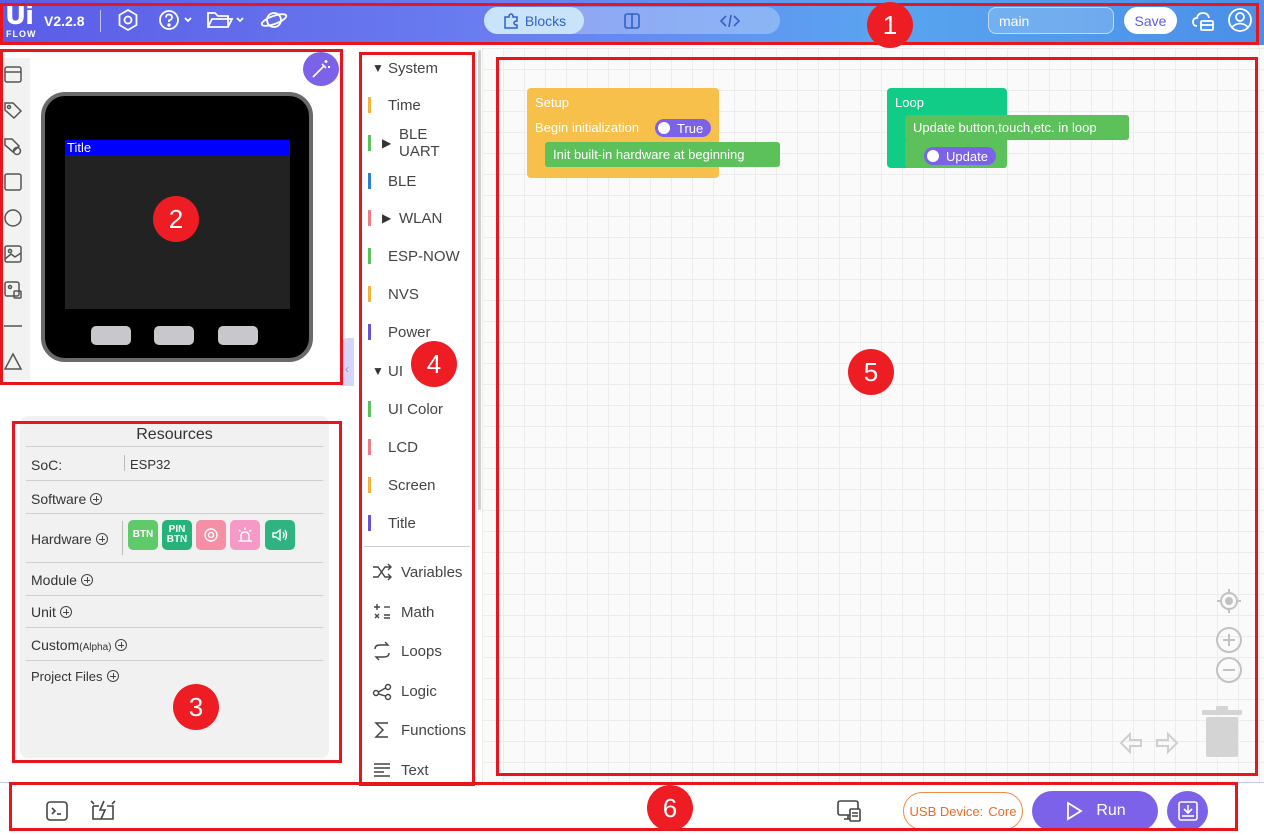  What do you see at coordinates (196, 707) in the screenshot?
I see `annotation-number-3: 3` at bounding box center [196, 707].